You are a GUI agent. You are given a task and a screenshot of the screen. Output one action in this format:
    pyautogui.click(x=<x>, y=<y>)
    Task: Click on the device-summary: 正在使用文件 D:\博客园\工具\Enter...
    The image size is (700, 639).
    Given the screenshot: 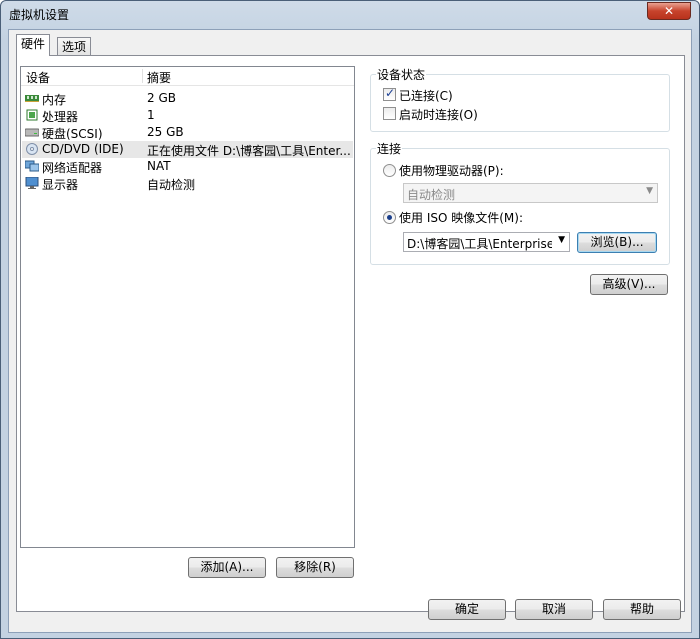 What is the action you would take?
    pyautogui.click(x=249, y=151)
    